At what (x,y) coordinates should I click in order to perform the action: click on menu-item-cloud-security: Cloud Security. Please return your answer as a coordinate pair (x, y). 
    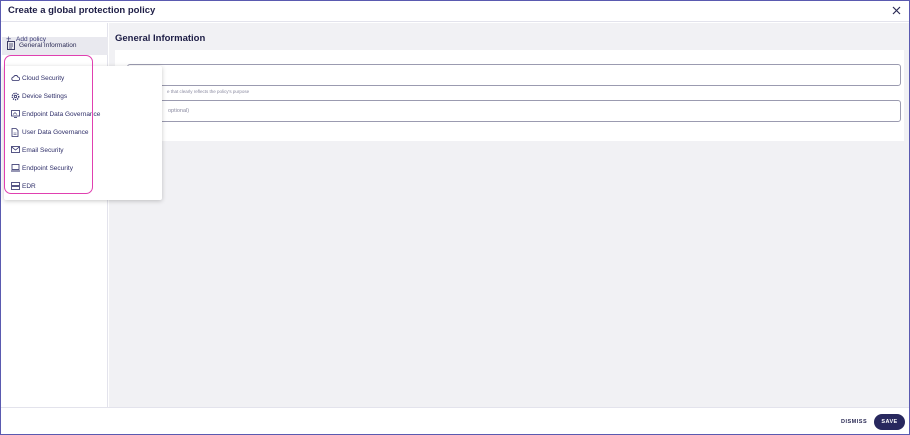
    Looking at the image, I should click on (79, 79).